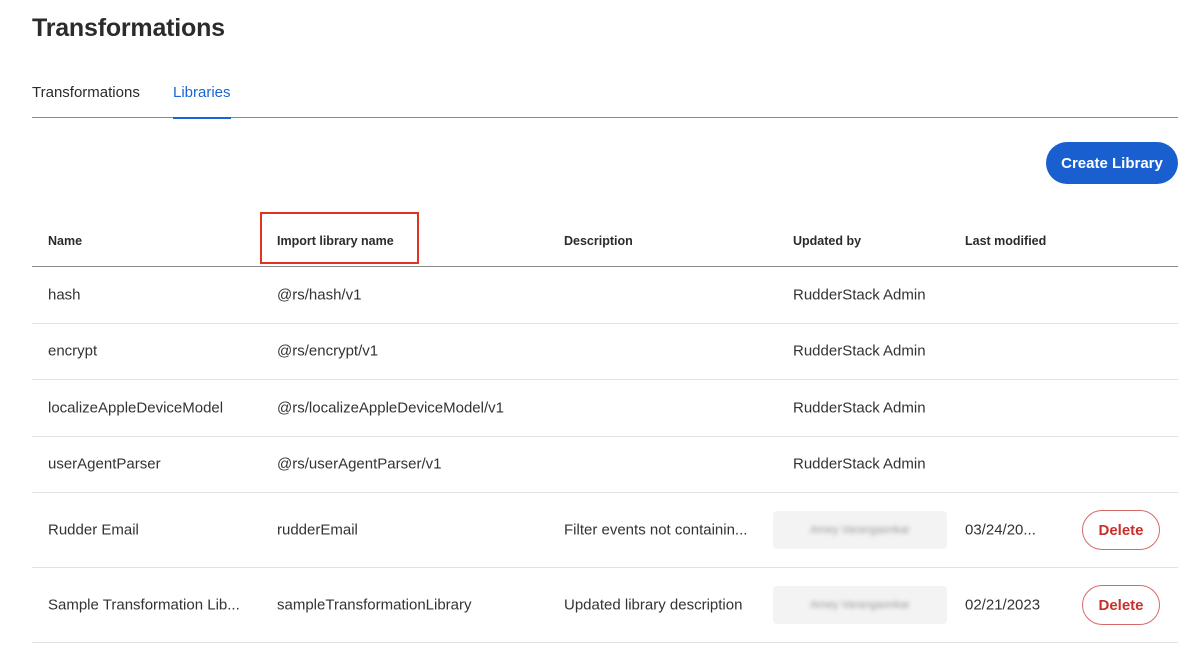  What do you see at coordinates (64, 295) in the screenshot?
I see `library-name: hash` at bounding box center [64, 295].